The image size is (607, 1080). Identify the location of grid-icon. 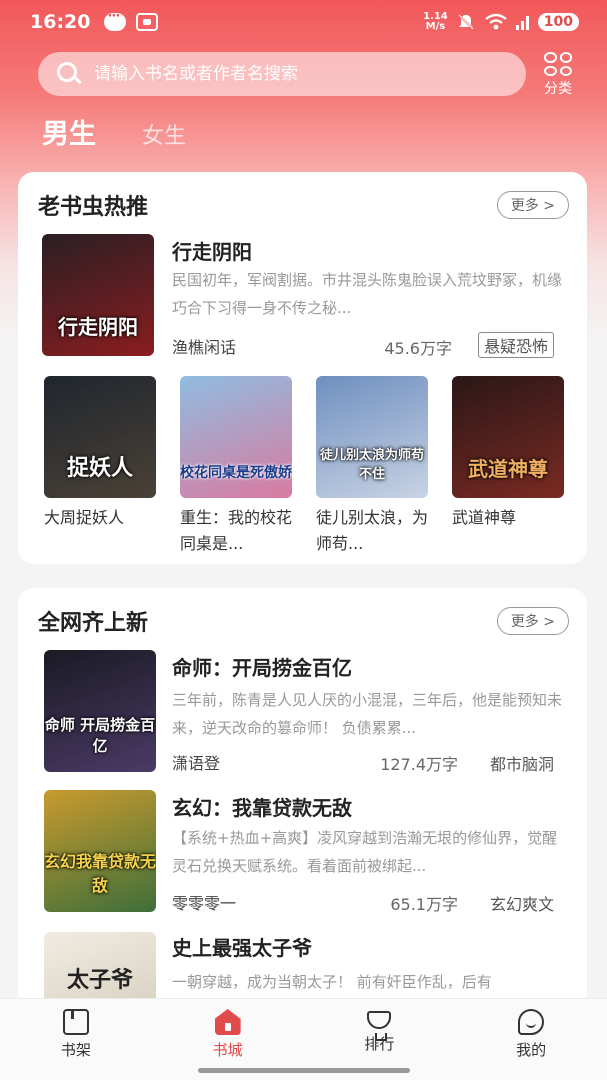
(558, 64).